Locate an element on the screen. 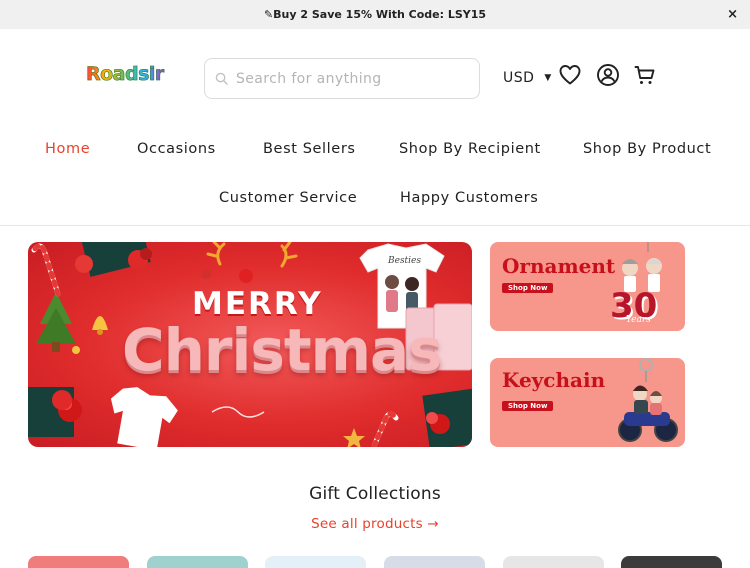 The height and width of the screenshot is (568, 750). announcement-text: ✎Buy 2 Save 15% With Code: LSY15 is located at coordinates (375, 14).